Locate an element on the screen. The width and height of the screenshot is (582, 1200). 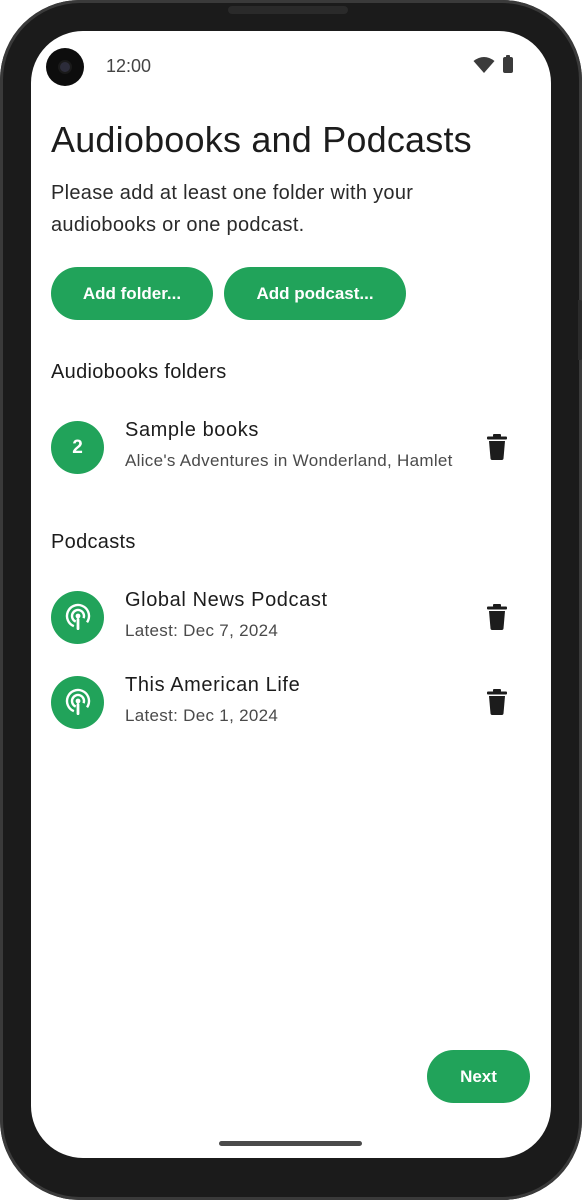
folder-count-badge: 2 is located at coordinates (77, 447).